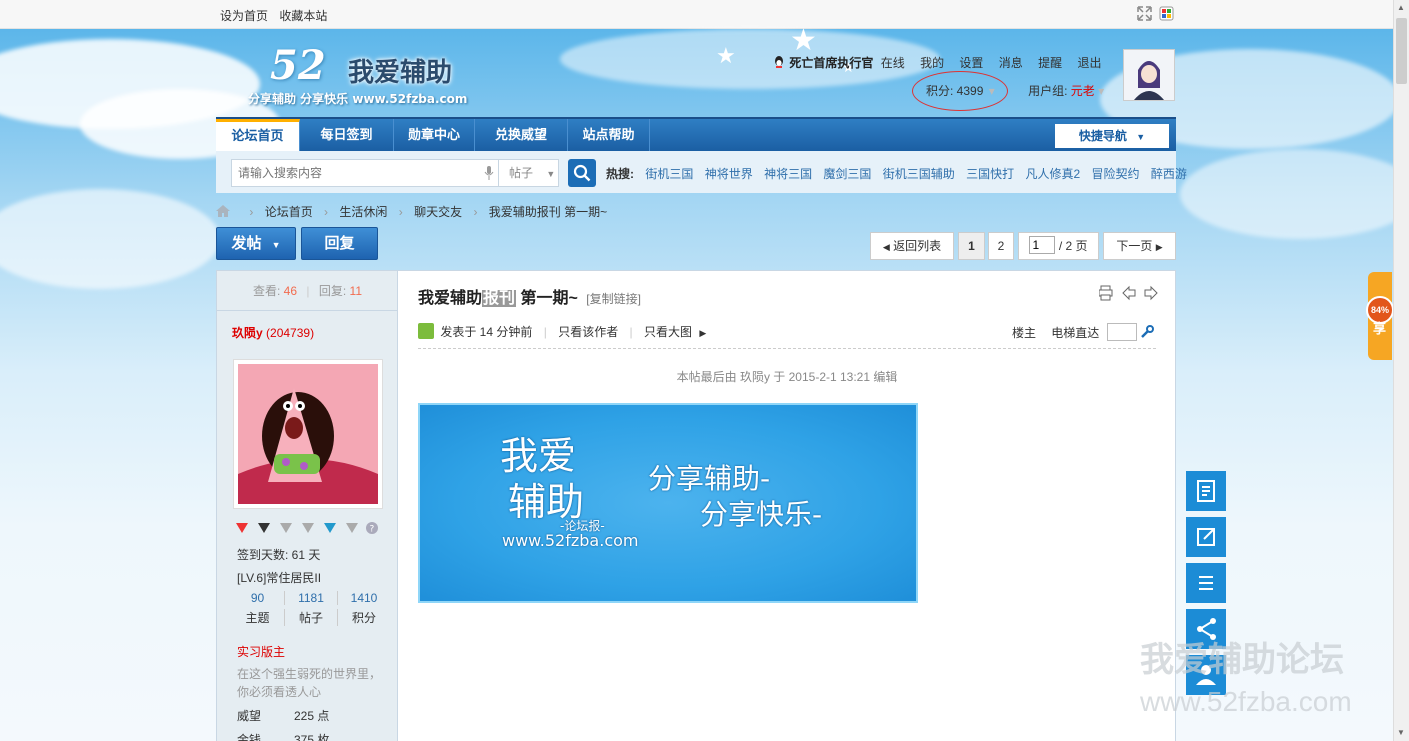 The width and height of the screenshot is (1409, 741). Describe the element at coordinates (521, 135) in the screenshot. I see `nav-item-exchange: 兑换威望` at that location.